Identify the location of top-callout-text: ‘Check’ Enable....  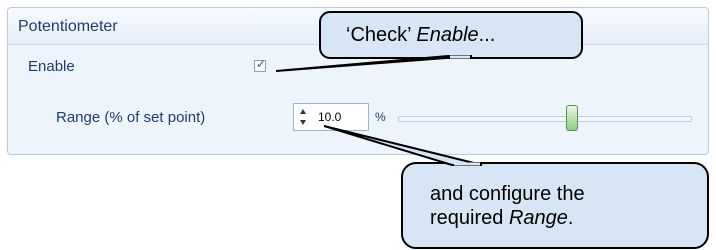
(420, 35).